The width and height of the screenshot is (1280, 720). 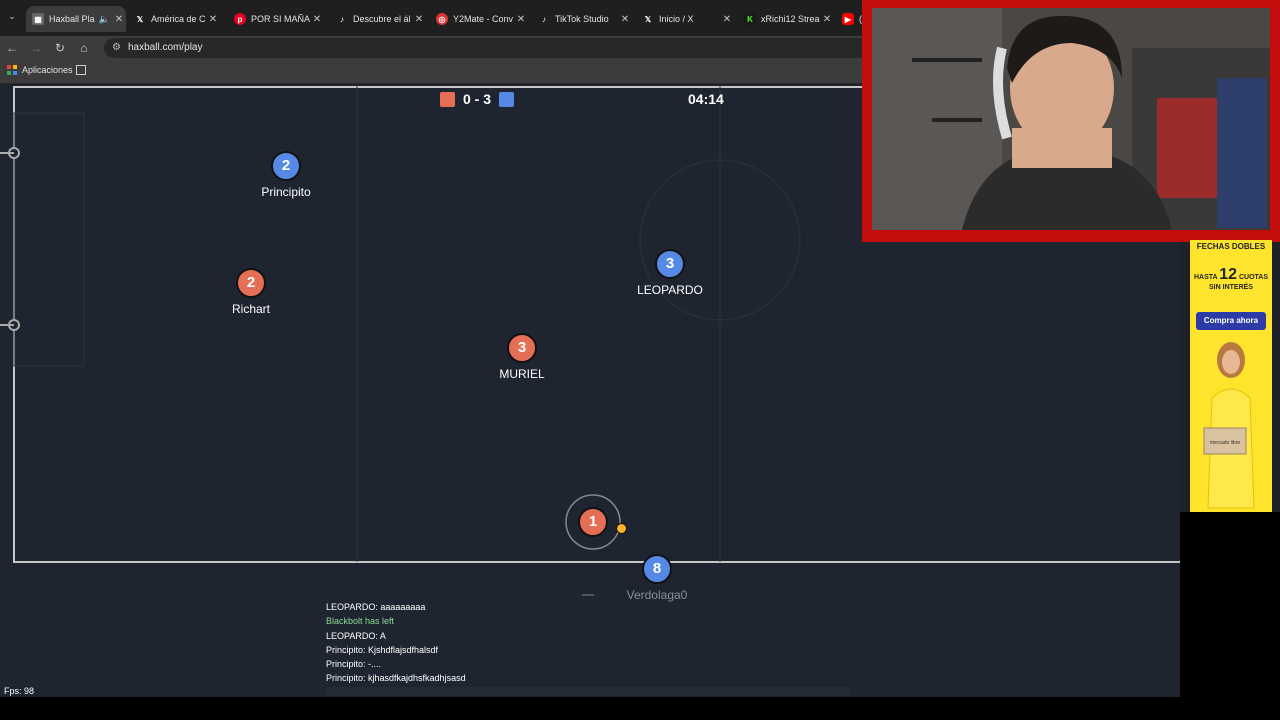 I want to click on tab-search-chevron-icon: ⌄, so click(x=12, y=19).